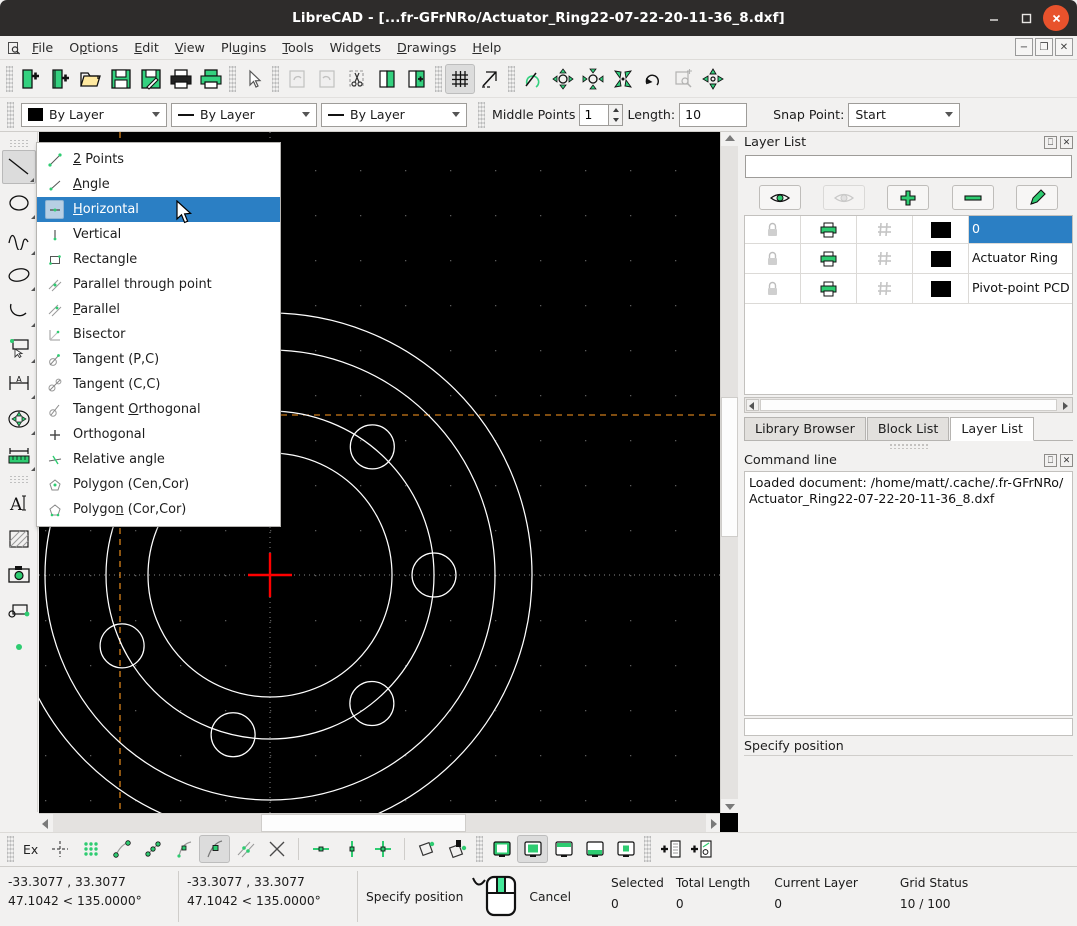  Describe the element at coordinates (1020, 229) in the screenshot. I see `layer-name-cell: 0` at that location.